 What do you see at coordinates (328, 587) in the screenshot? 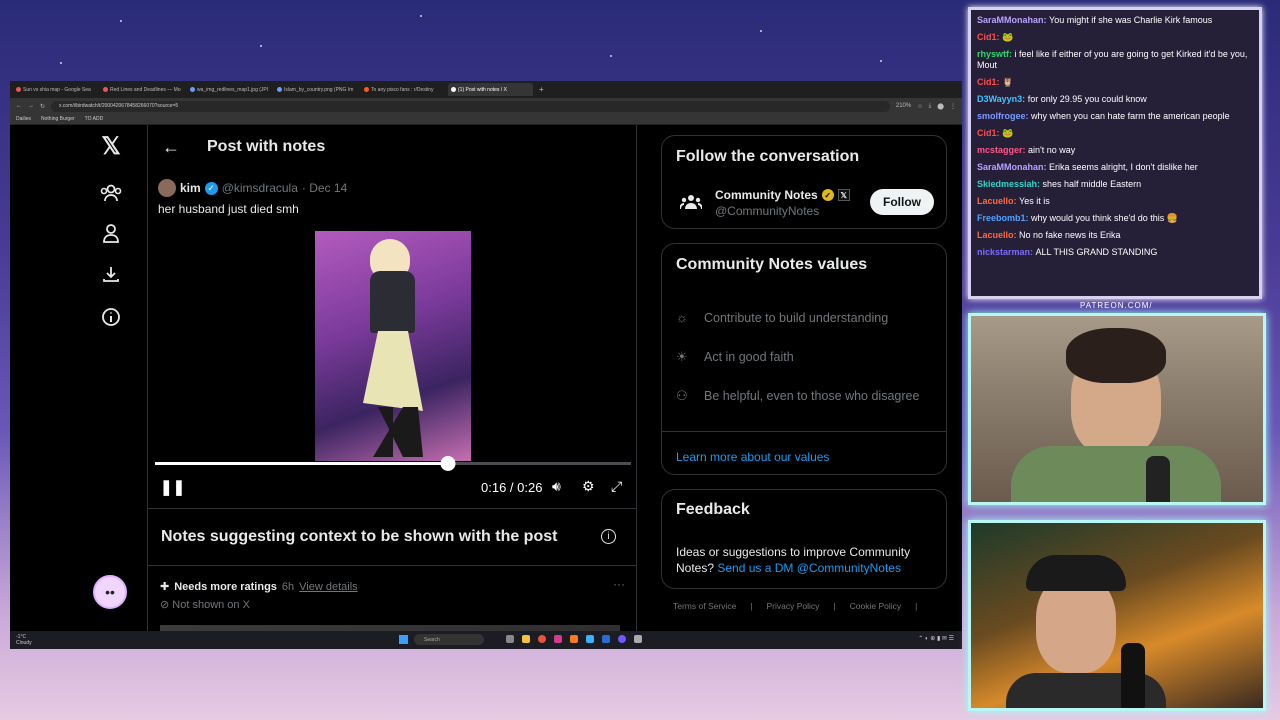
I see `view-details-link: View details` at bounding box center [328, 587].